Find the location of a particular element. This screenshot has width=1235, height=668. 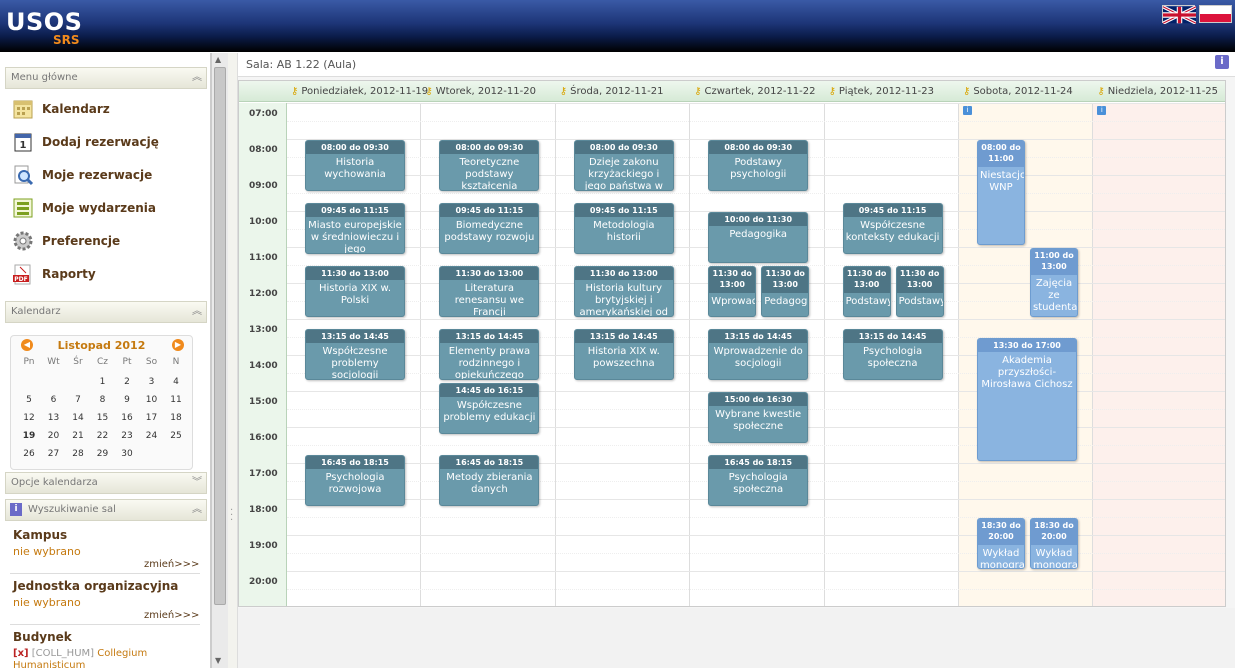

english-flag-icon is located at coordinates (1179, 15).